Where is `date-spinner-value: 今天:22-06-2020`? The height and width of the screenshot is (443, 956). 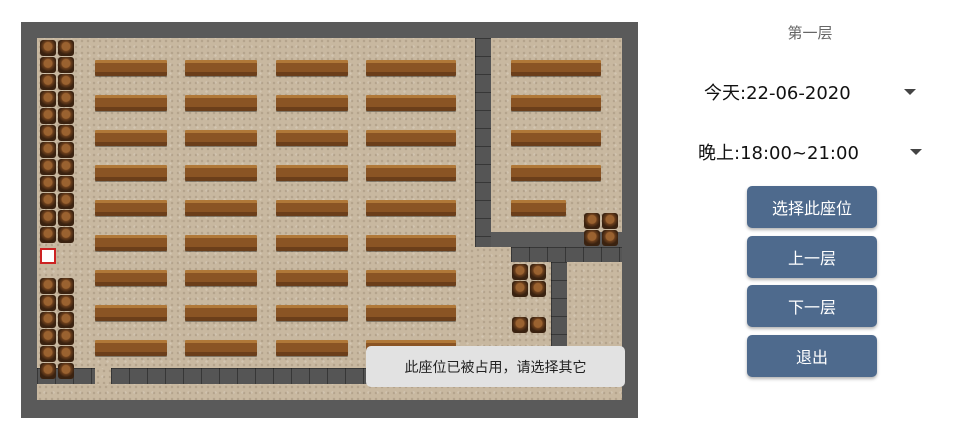
date-spinner-value: 今天:22-06-2020 is located at coordinates (777, 93).